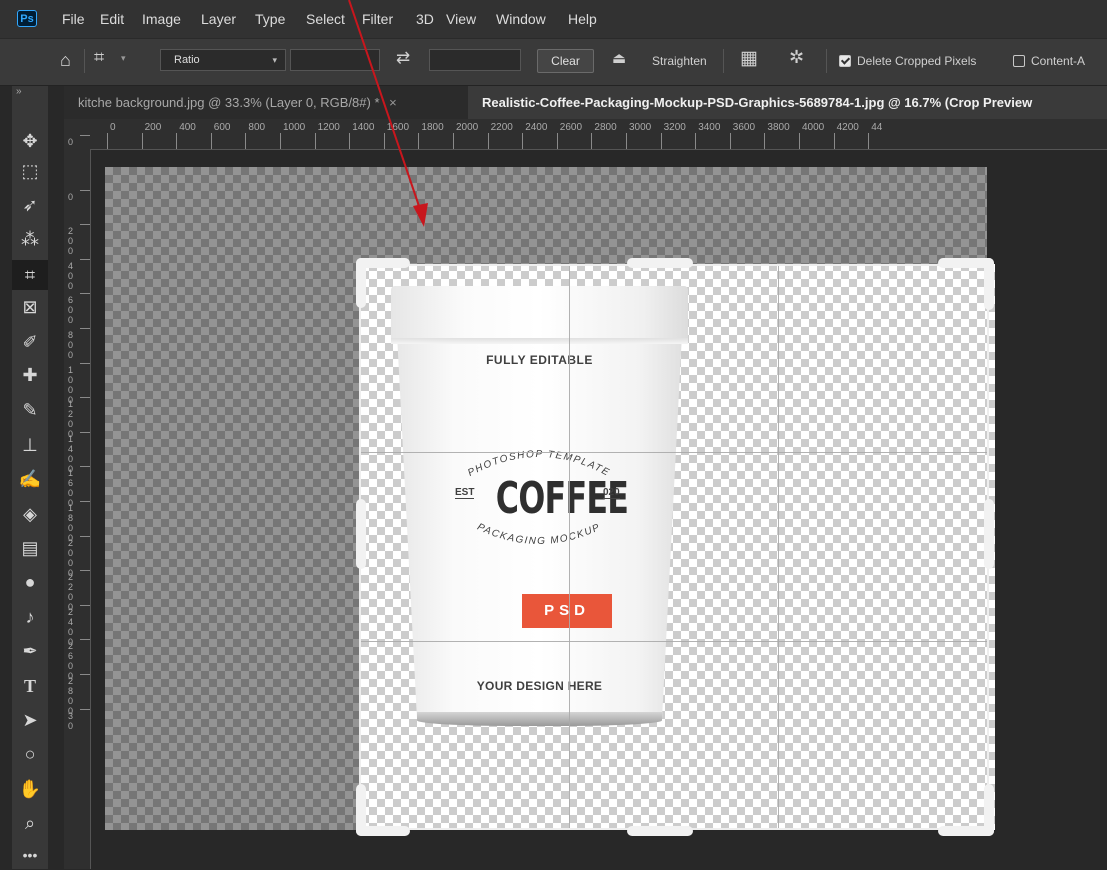 The height and width of the screenshot is (870, 1107). What do you see at coordinates (660, 831) in the screenshot?
I see `crop-handle-bottom` at bounding box center [660, 831].